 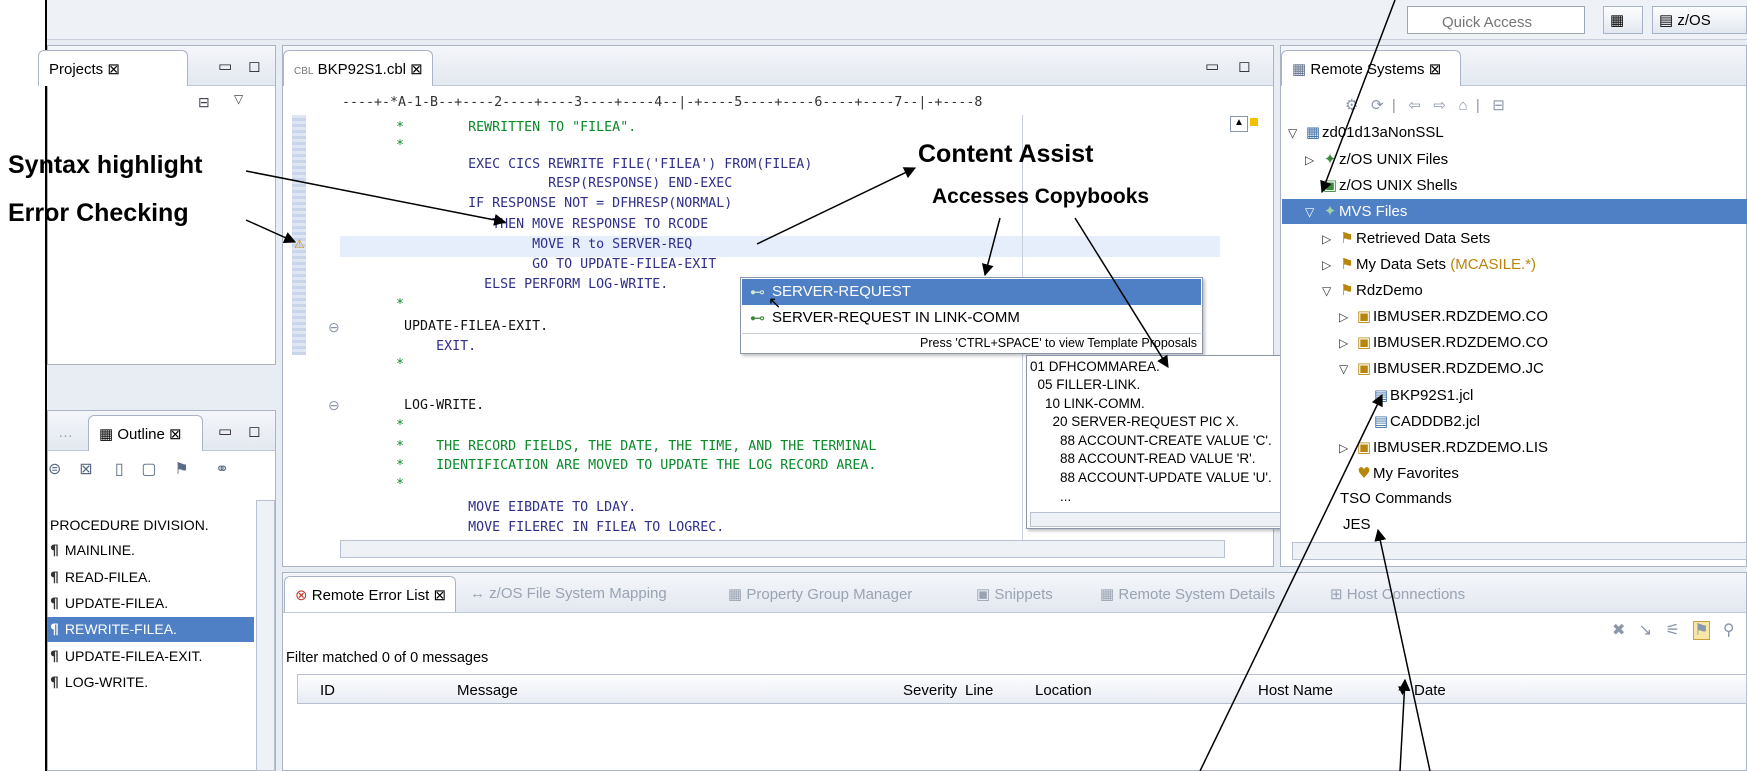 What do you see at coordinates (408, 346) in the screenshot?
I see `code-line: EXIT.` at bounding box center [408, 346].